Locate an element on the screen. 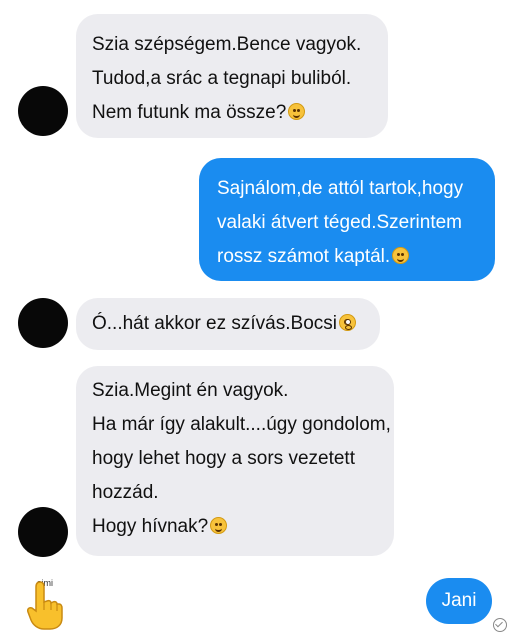 Image resolution: width=524 pixels, height=640 pixels. message-line: rossz számot kaptál. is located at coordinates (304, 256).